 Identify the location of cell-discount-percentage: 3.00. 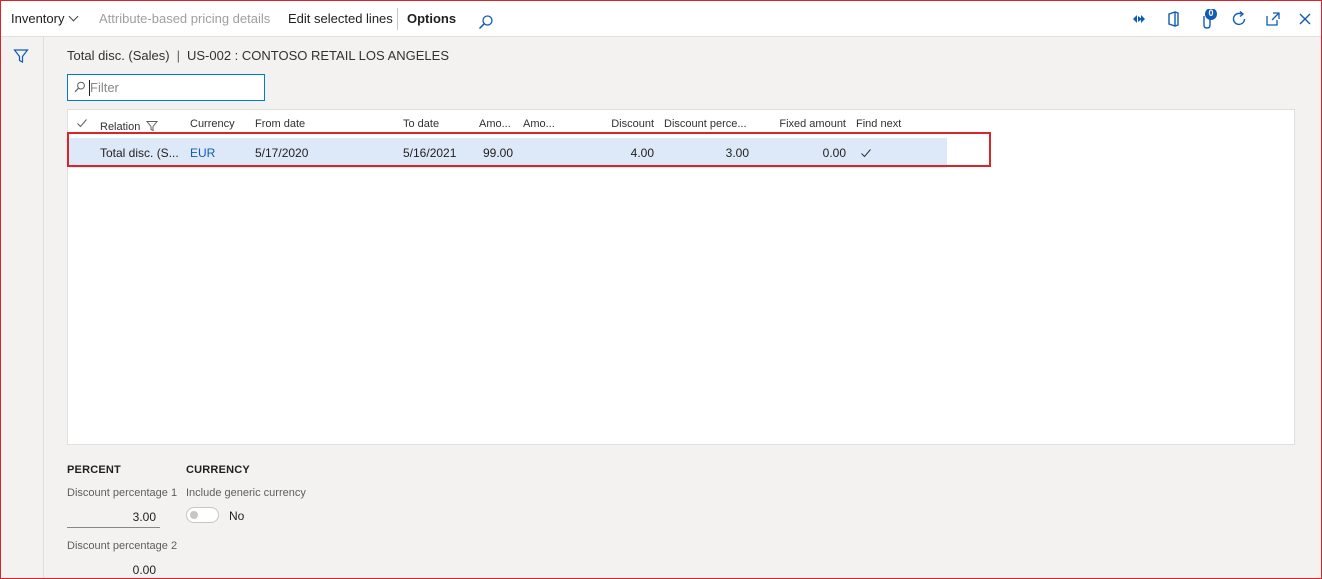
(737, 153).